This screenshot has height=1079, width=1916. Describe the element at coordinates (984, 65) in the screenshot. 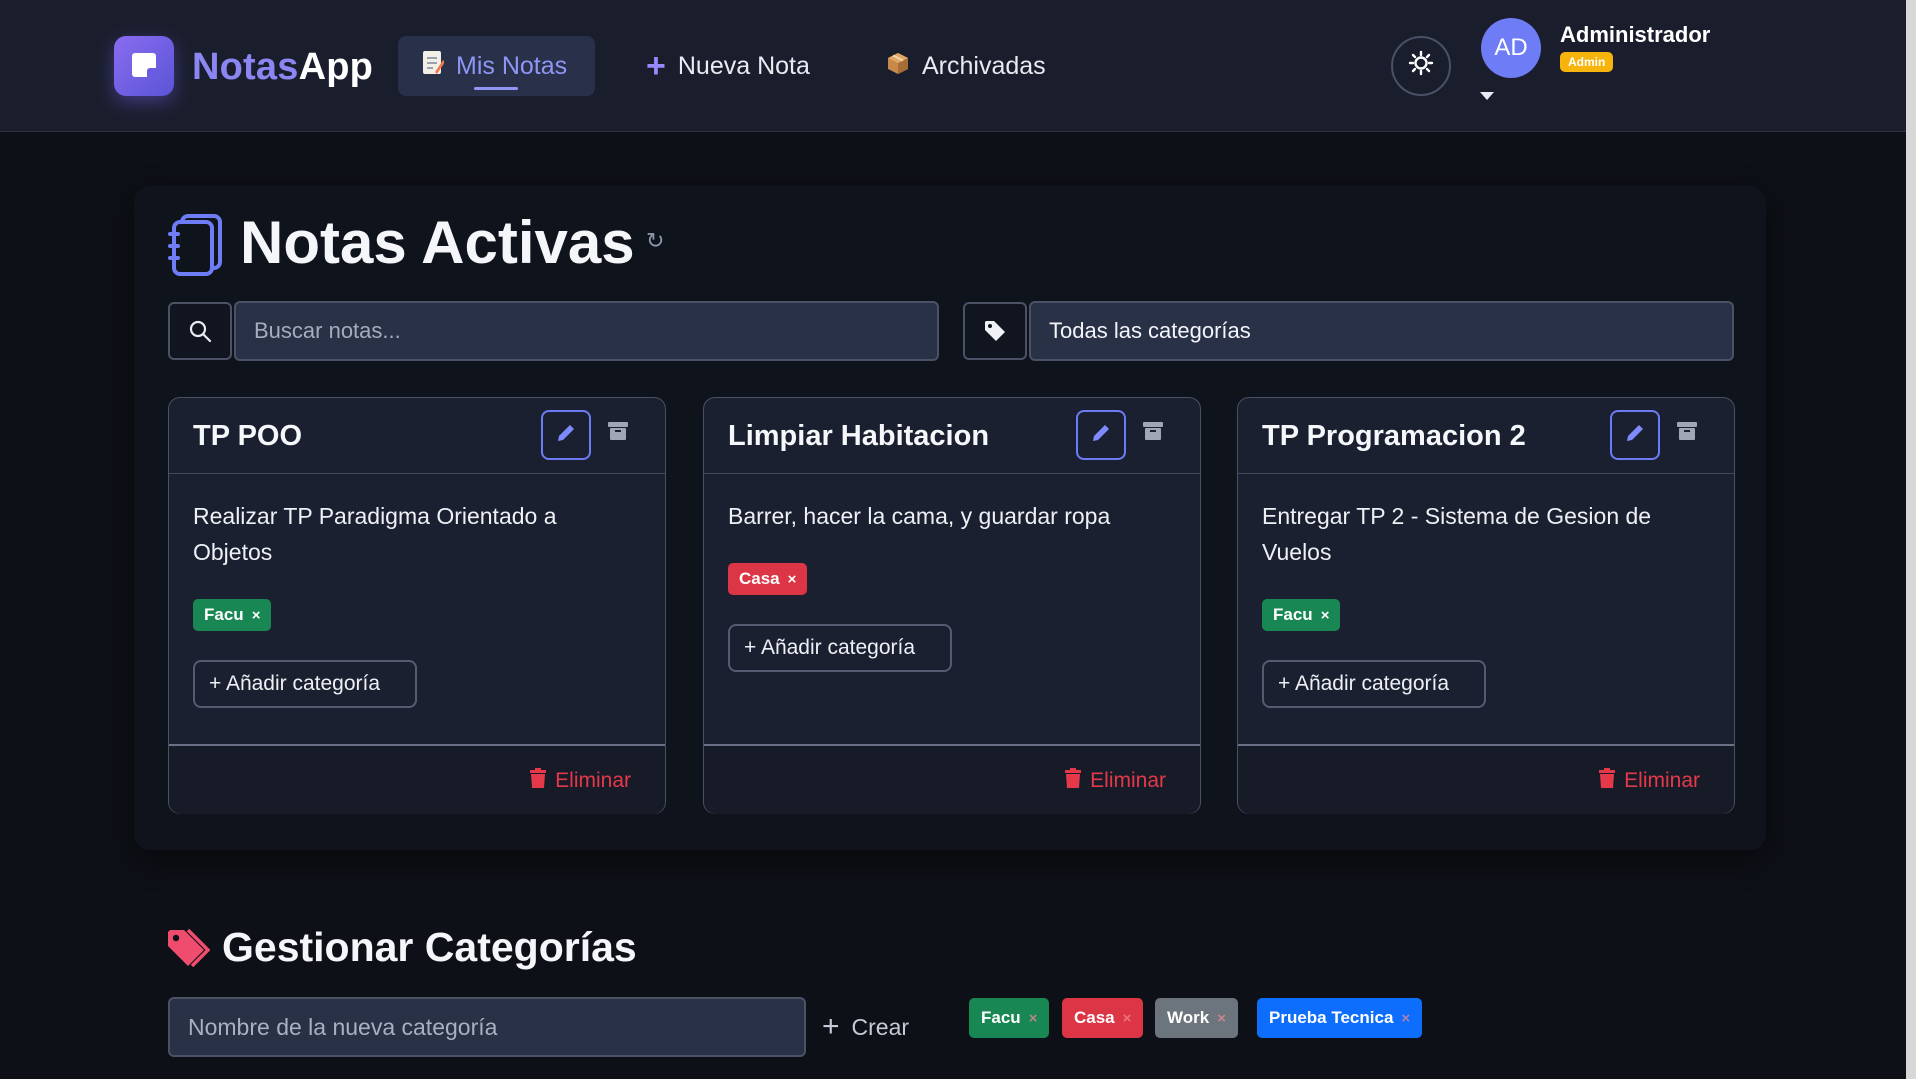

I see `nav-label: Archivadas` at that location.